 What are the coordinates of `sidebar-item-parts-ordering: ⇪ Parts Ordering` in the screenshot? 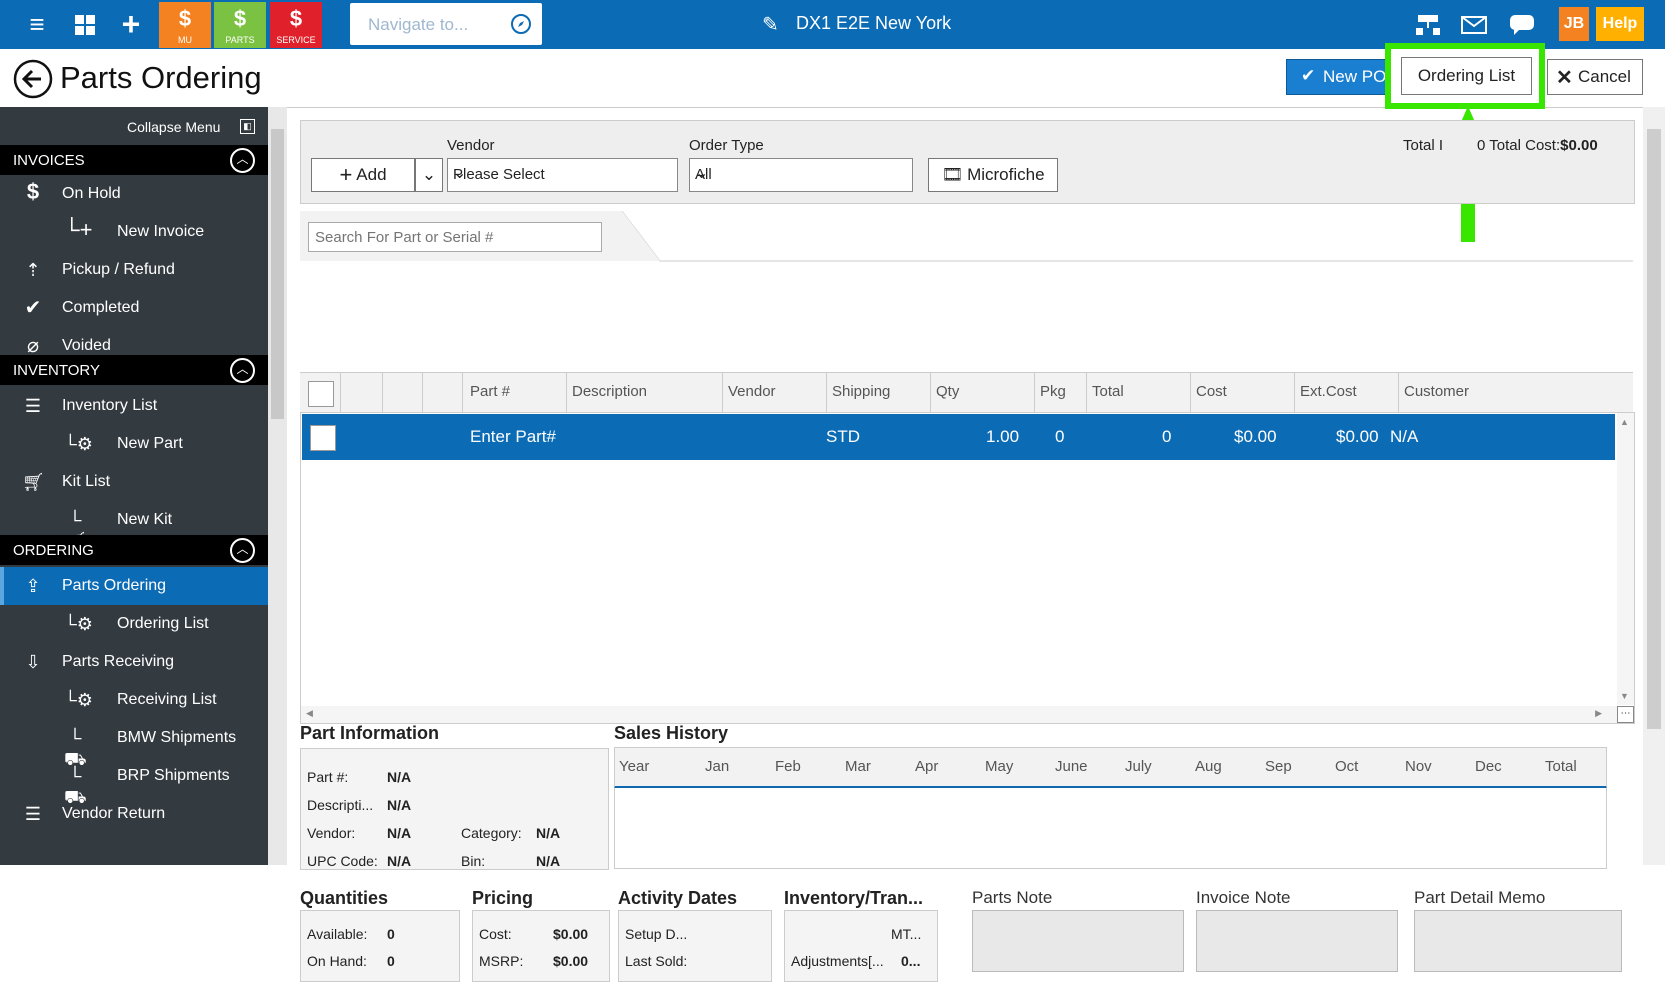 It's located at (134, 586).